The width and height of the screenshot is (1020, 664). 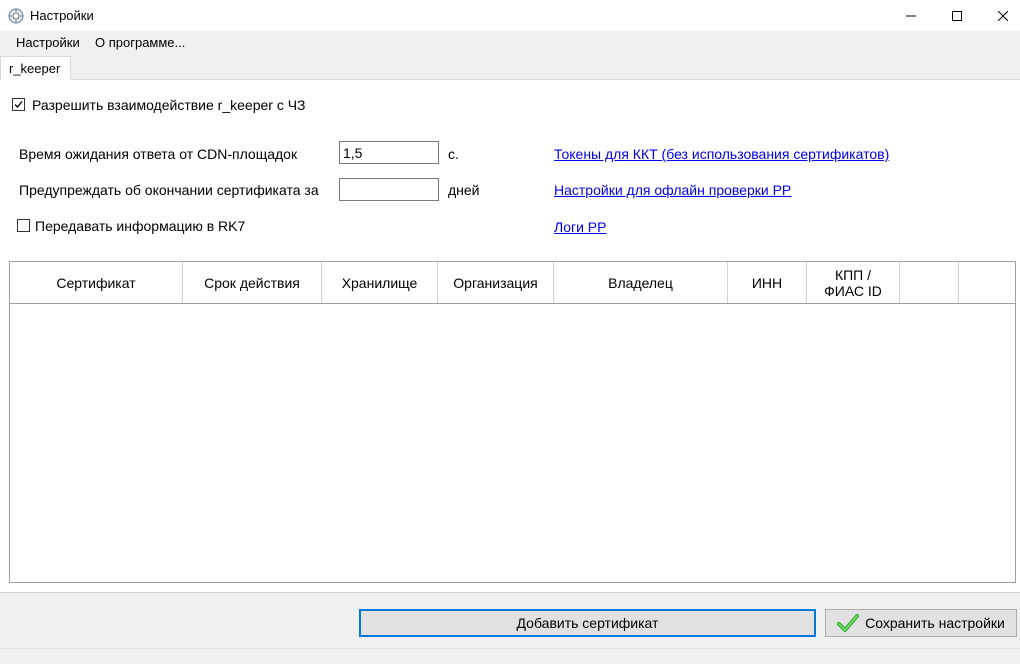 What do you see at coordinates (62, 15) in the screenshot?
I see `window-title: Настройки` at bounding box center [62, 15].